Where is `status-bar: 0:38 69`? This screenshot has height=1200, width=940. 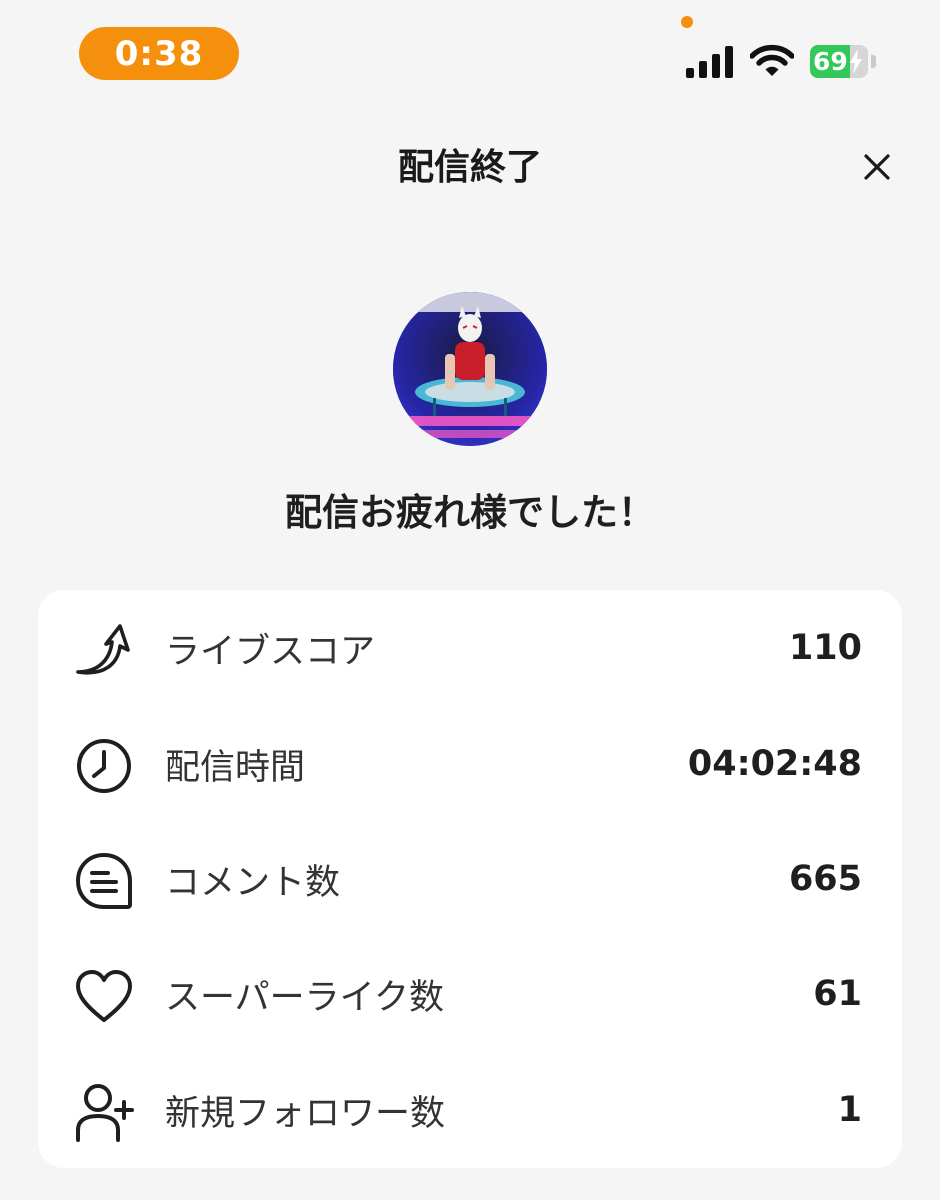
status-bar: 0:38 69 is located at coordinates (470, 55).